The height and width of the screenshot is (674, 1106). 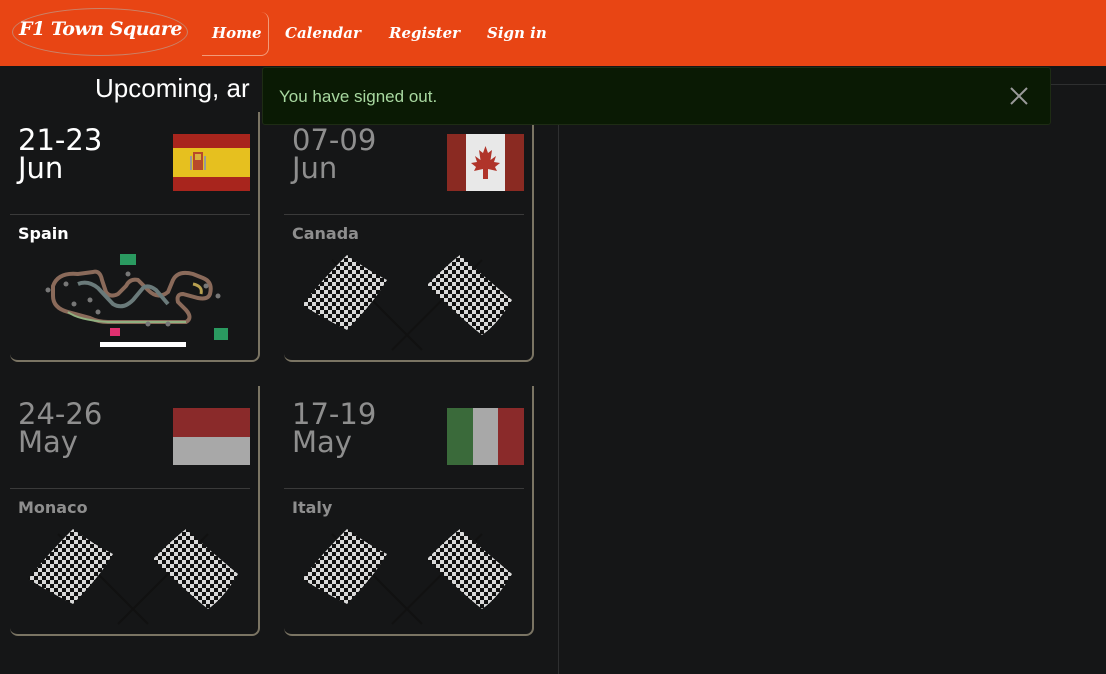 I want to click on nav-link-home: Home, so click(x=237, y=33).